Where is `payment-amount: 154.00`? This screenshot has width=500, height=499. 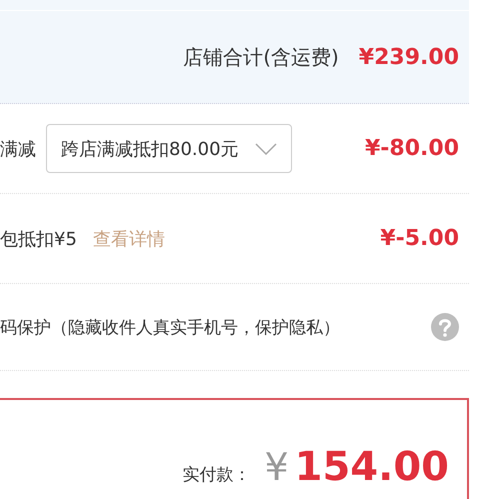
payment-amount: 154.00 is located at coordinates (371, 467).